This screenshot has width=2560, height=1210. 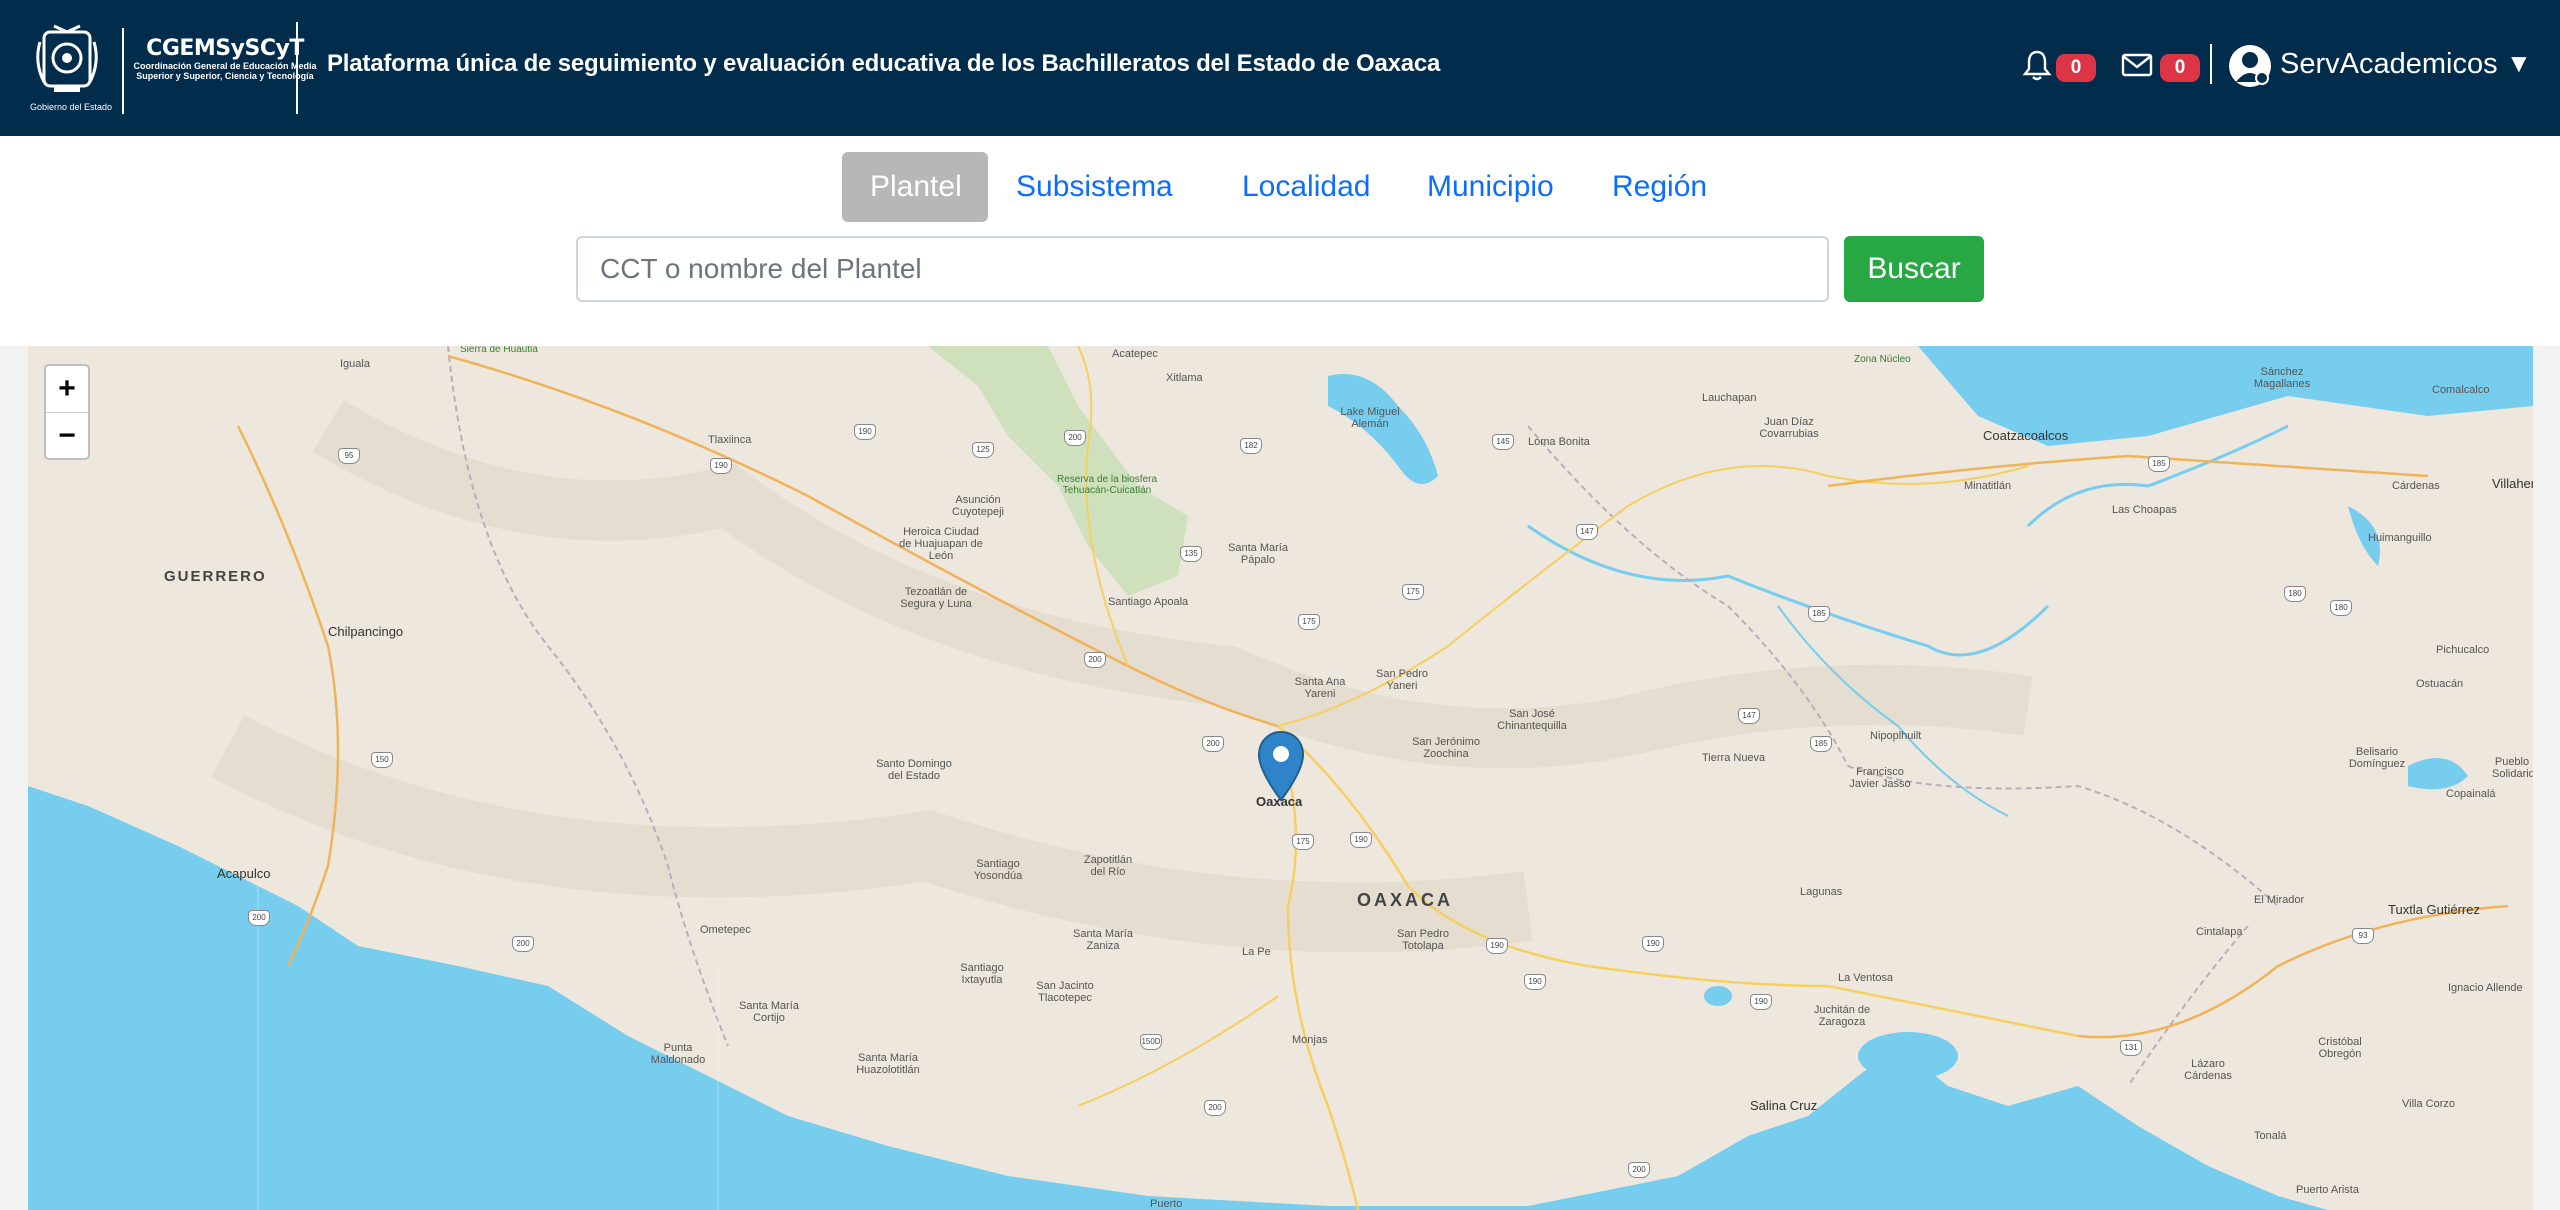 What do you see at coordinates (1784, 1105) in the screenshot?
I see `map-label: Salina Cruz` at bounding box center [1784, 1105].